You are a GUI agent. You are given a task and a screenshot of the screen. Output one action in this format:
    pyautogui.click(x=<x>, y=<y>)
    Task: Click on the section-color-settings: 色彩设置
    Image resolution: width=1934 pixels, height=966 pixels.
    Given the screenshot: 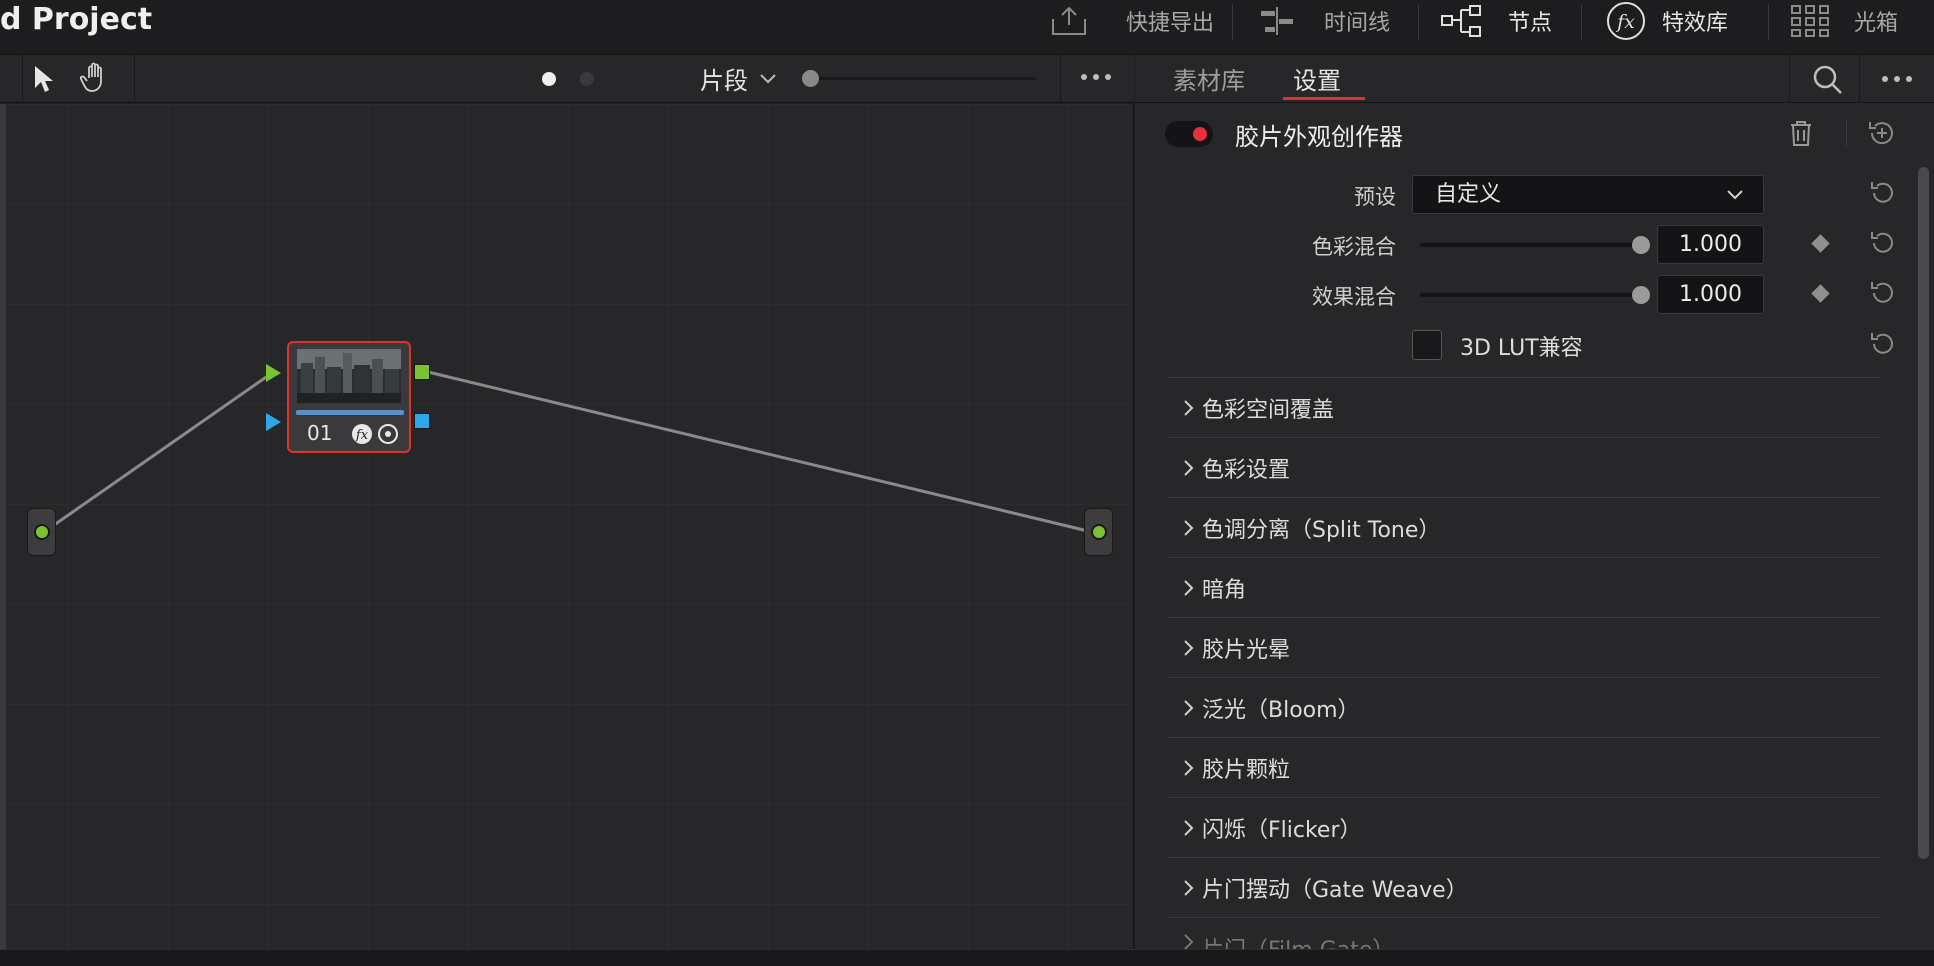 What is the action you would take?
    pyautogui.click(x=1524, y=467)
    